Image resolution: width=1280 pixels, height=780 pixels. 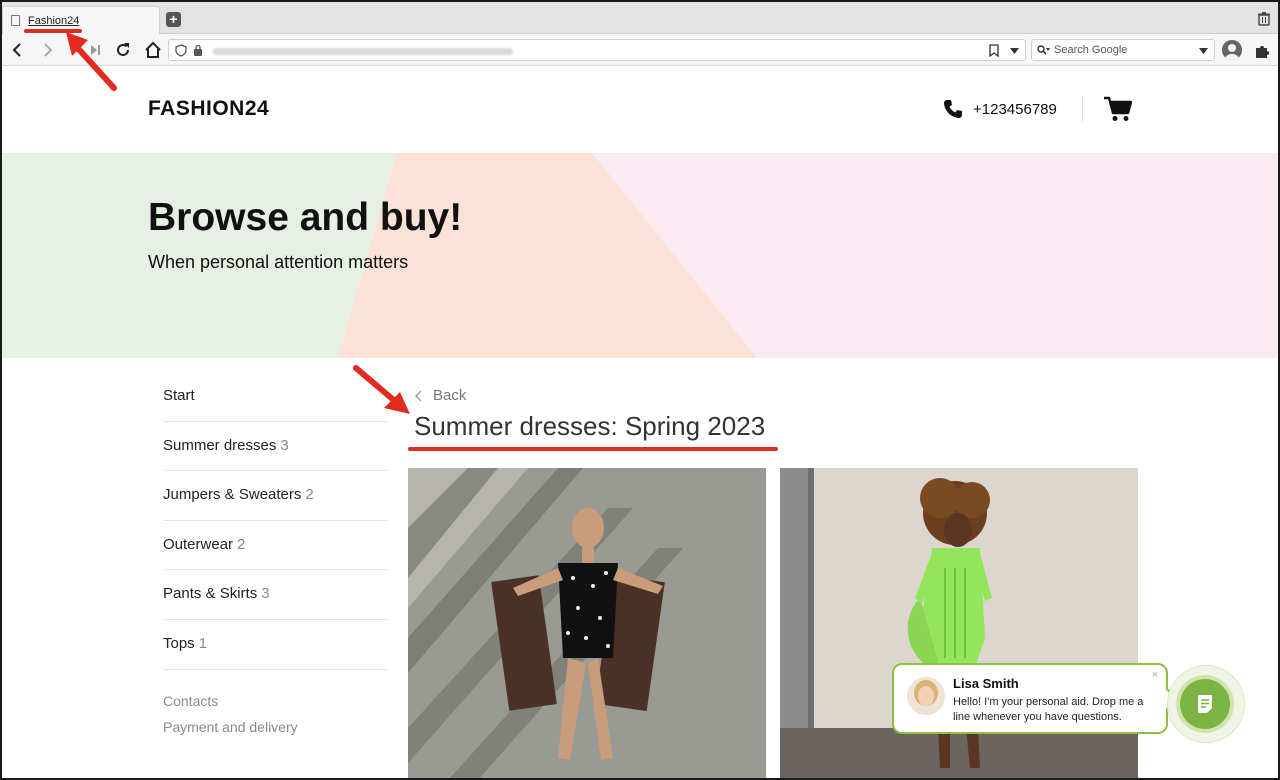 What do you see at coordinates (305, 217) in the screenshot?
I see `hero-title: Browse and buy!` at bounding box center [305, 217].